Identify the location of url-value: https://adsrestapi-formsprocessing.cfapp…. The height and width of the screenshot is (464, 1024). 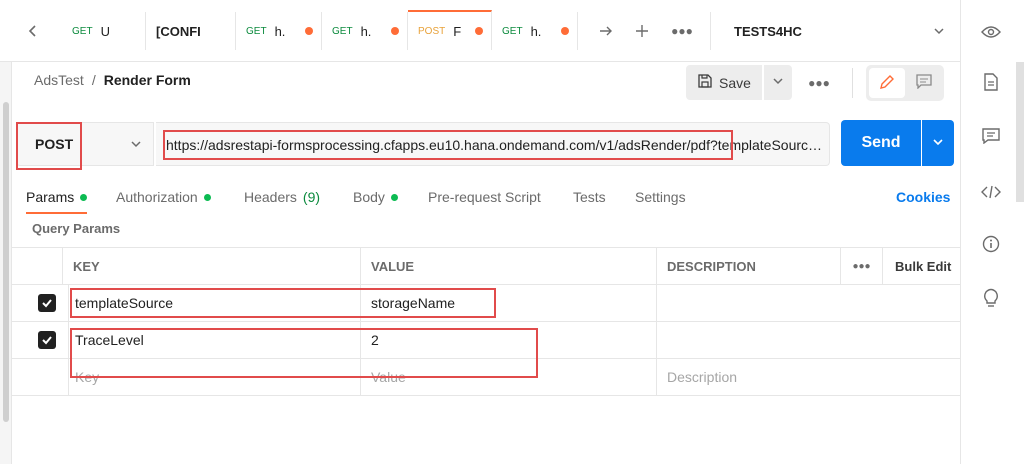
(496, 145).